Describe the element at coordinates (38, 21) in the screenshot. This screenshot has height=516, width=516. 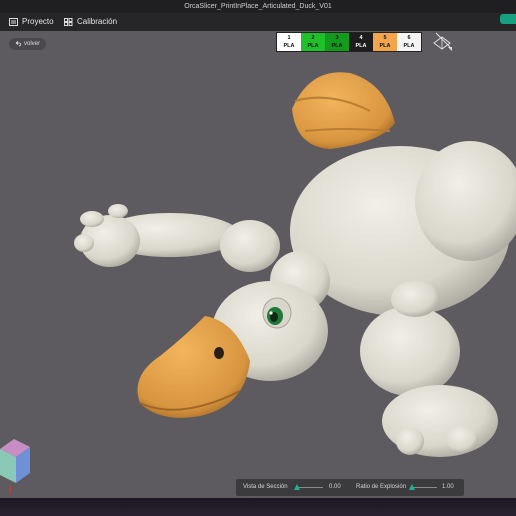
I see `menu-project-label: Proyecto` at that location.